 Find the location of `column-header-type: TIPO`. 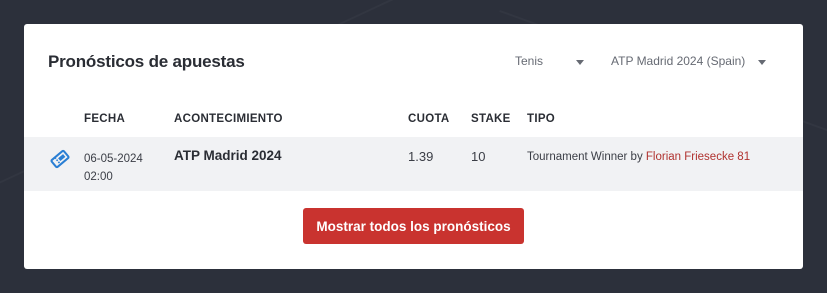

column-header-type: TIPO is located at coordinates (541, 119).